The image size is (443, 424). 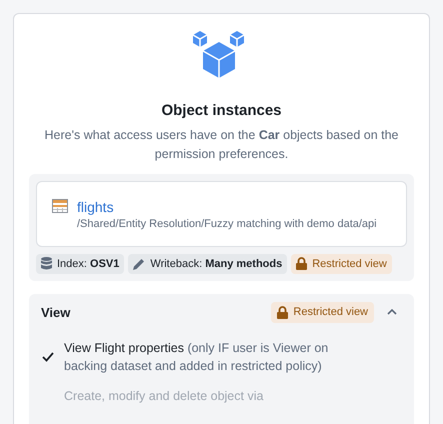 What do you see at coordinates (227, 207) in the screenshot?
I see `dataset-link: flights` at bounding box center [227, 207].